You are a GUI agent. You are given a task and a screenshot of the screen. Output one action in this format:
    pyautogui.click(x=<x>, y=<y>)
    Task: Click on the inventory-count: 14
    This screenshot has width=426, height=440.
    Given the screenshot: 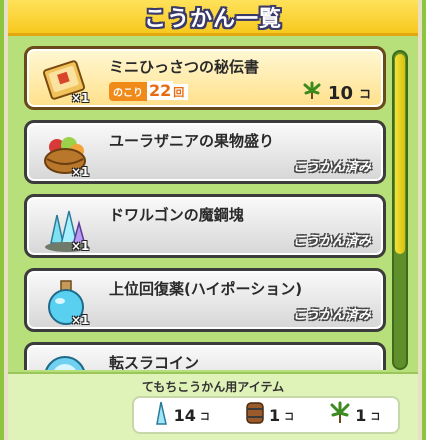 What is the action you would take?
    pyautogui.click(x=184, y=415)
    